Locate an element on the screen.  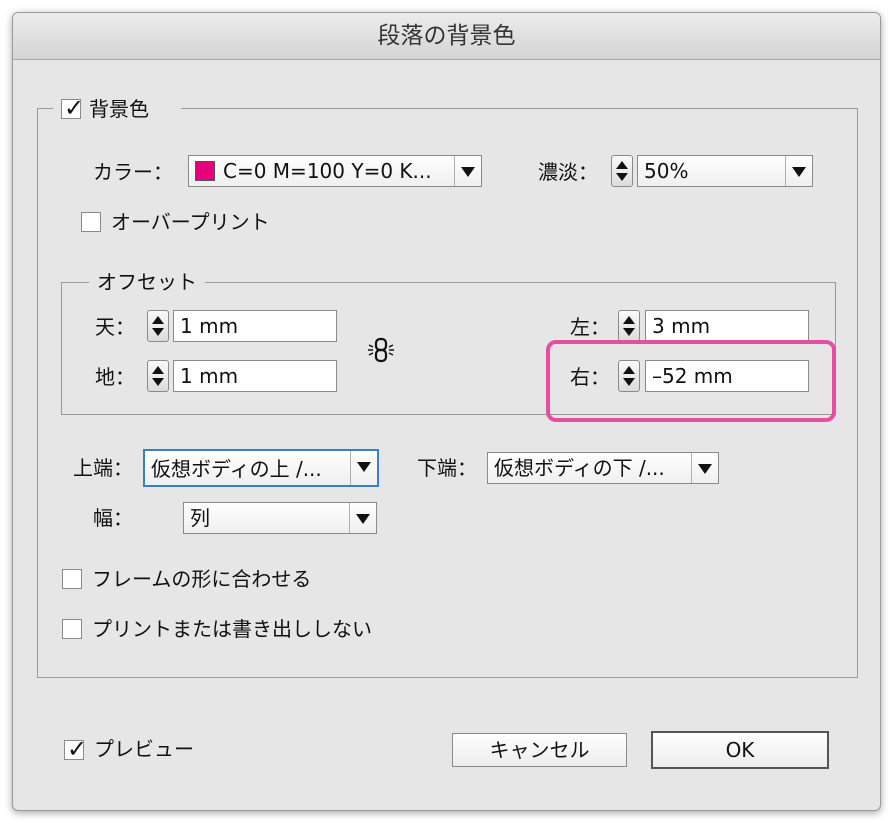
bottom-offset-stepper is located at coordinates (158, 376).